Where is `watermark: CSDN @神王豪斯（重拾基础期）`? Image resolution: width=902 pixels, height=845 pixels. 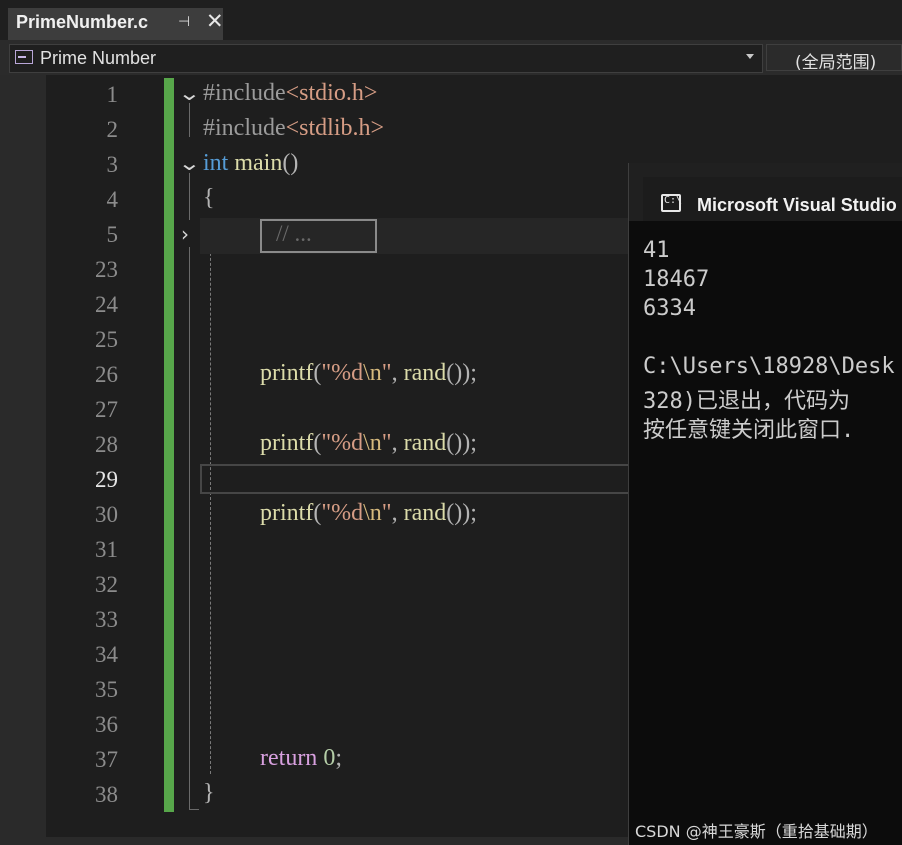
watermark: CSDN @神王豪斯（重拾基础期） is located at coordinates (756, 831).